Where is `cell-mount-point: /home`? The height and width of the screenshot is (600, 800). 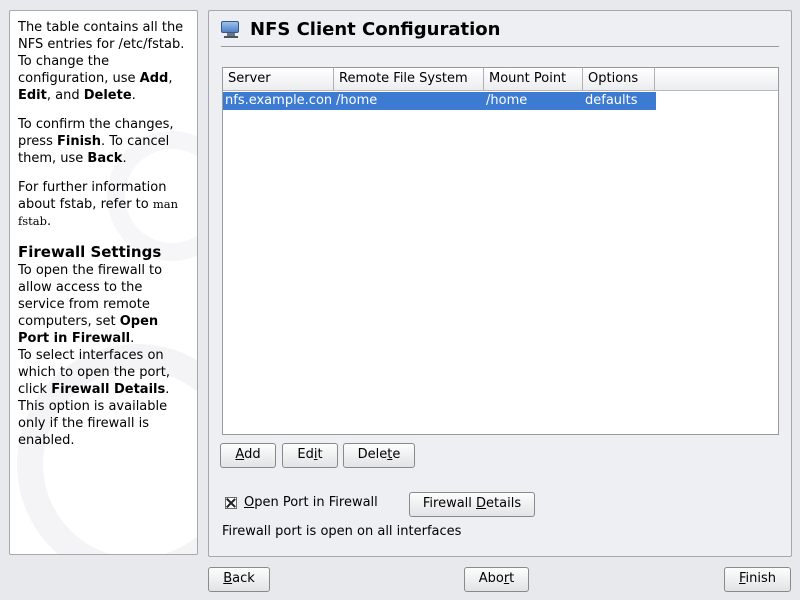
cell-mount-point: /home is located at coordinates (533, 101).